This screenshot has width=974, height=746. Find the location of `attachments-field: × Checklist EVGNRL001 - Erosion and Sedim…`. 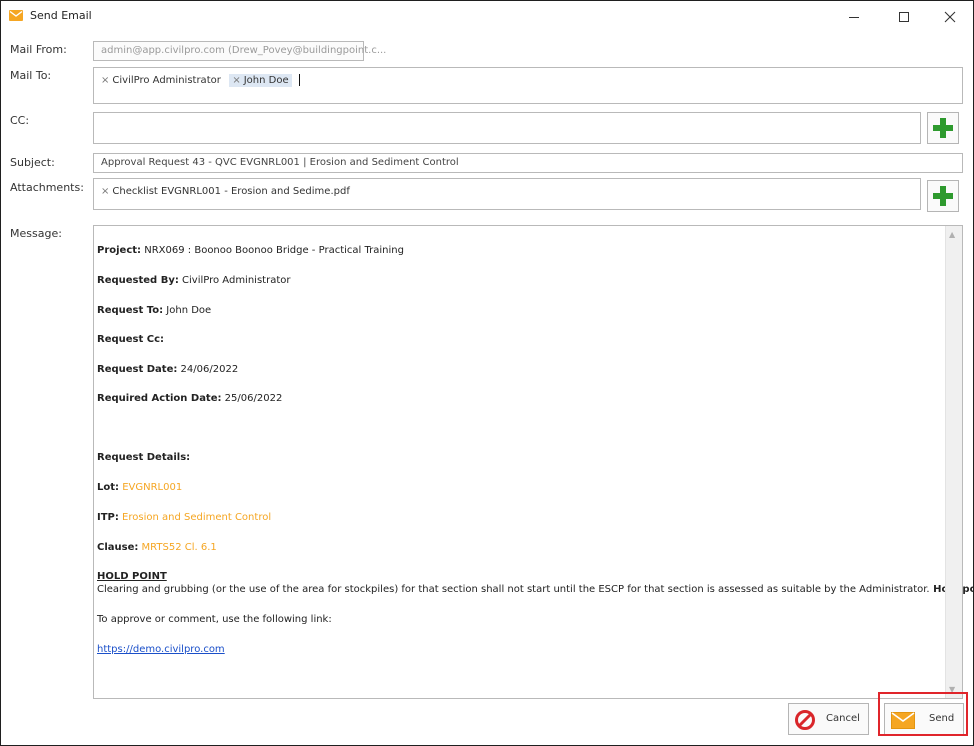

attachments-field: × Checklist EVGNRL001 - Erosion and Sedim… is located at coordinates (507, 194).